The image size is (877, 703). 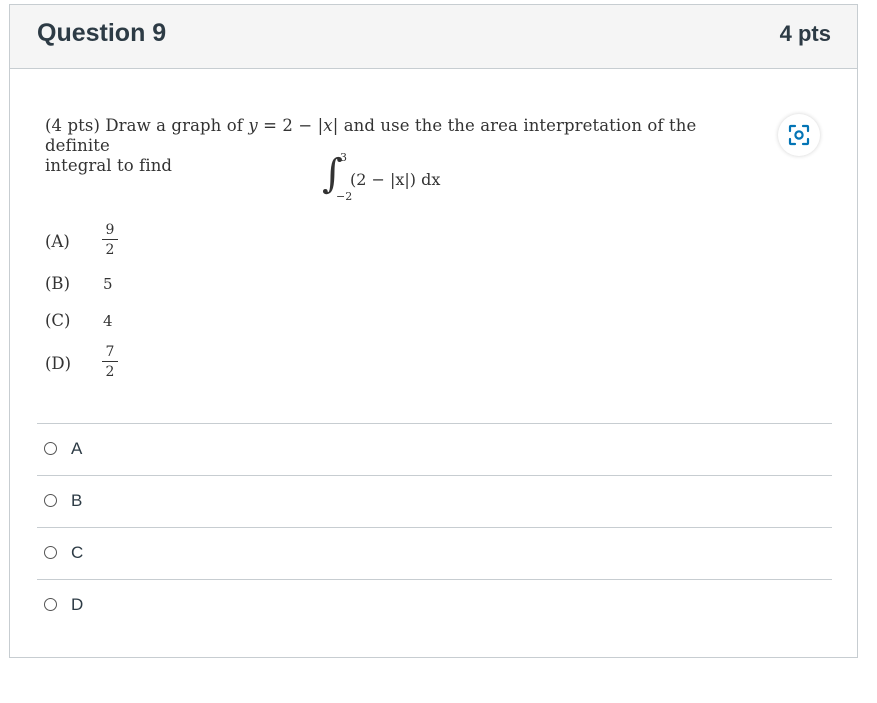 I want to click on choice-d-fraction: 7 2, so click(x=110, y=362).